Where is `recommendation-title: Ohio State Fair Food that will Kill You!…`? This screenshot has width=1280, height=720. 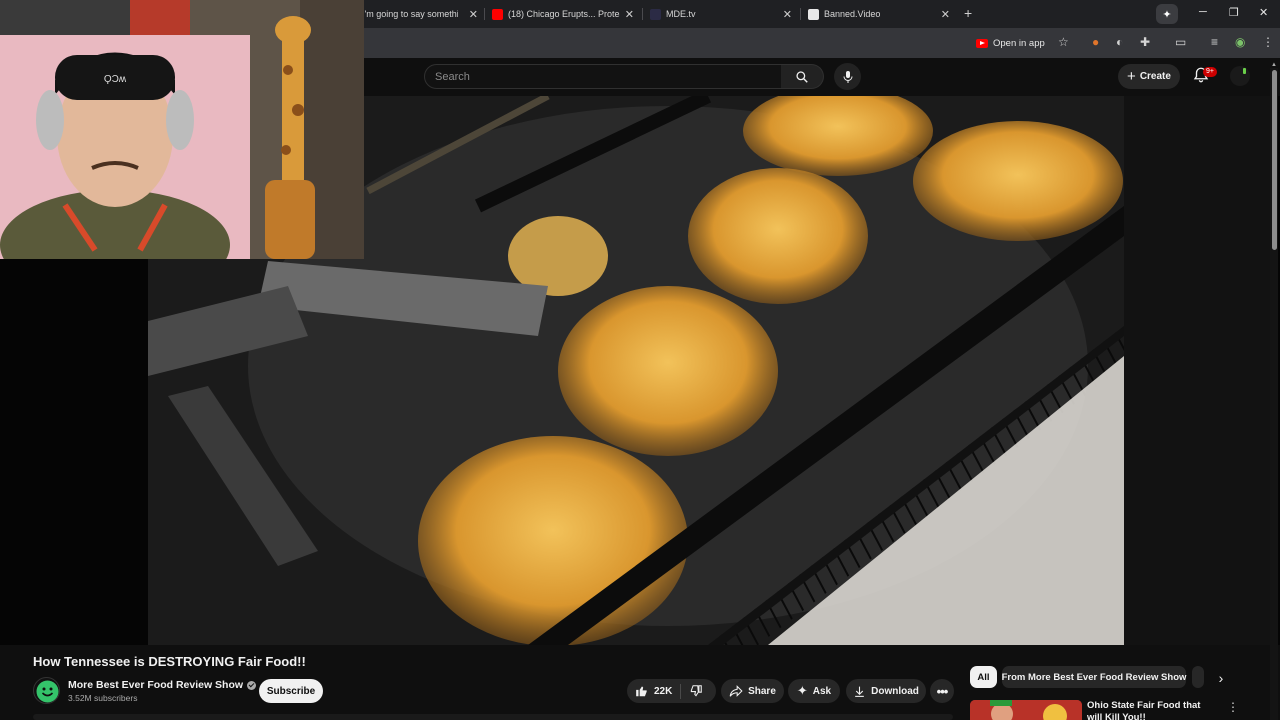 recommendation-title: Ohio State Fair Food that will Kill You!… is located at coordinates (1152, 710).